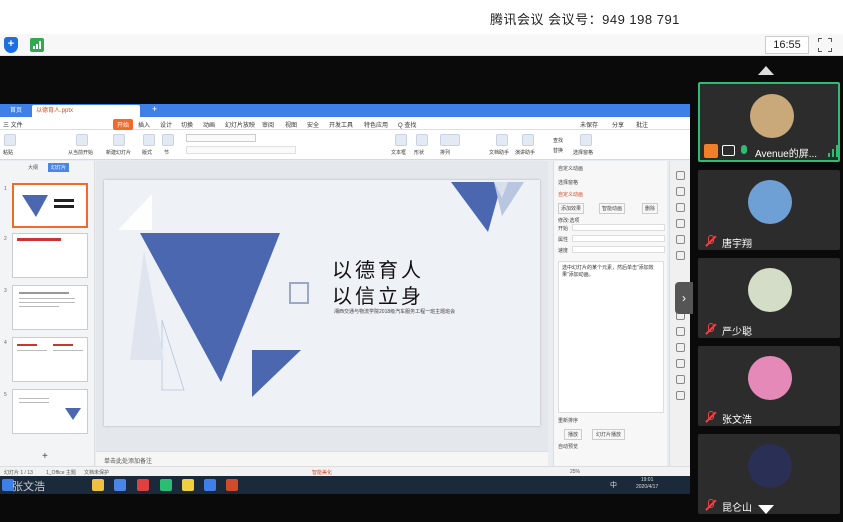 The image size is (843, 522). I want to click on select-pane-link: 选择窗格, so click(568, 182).